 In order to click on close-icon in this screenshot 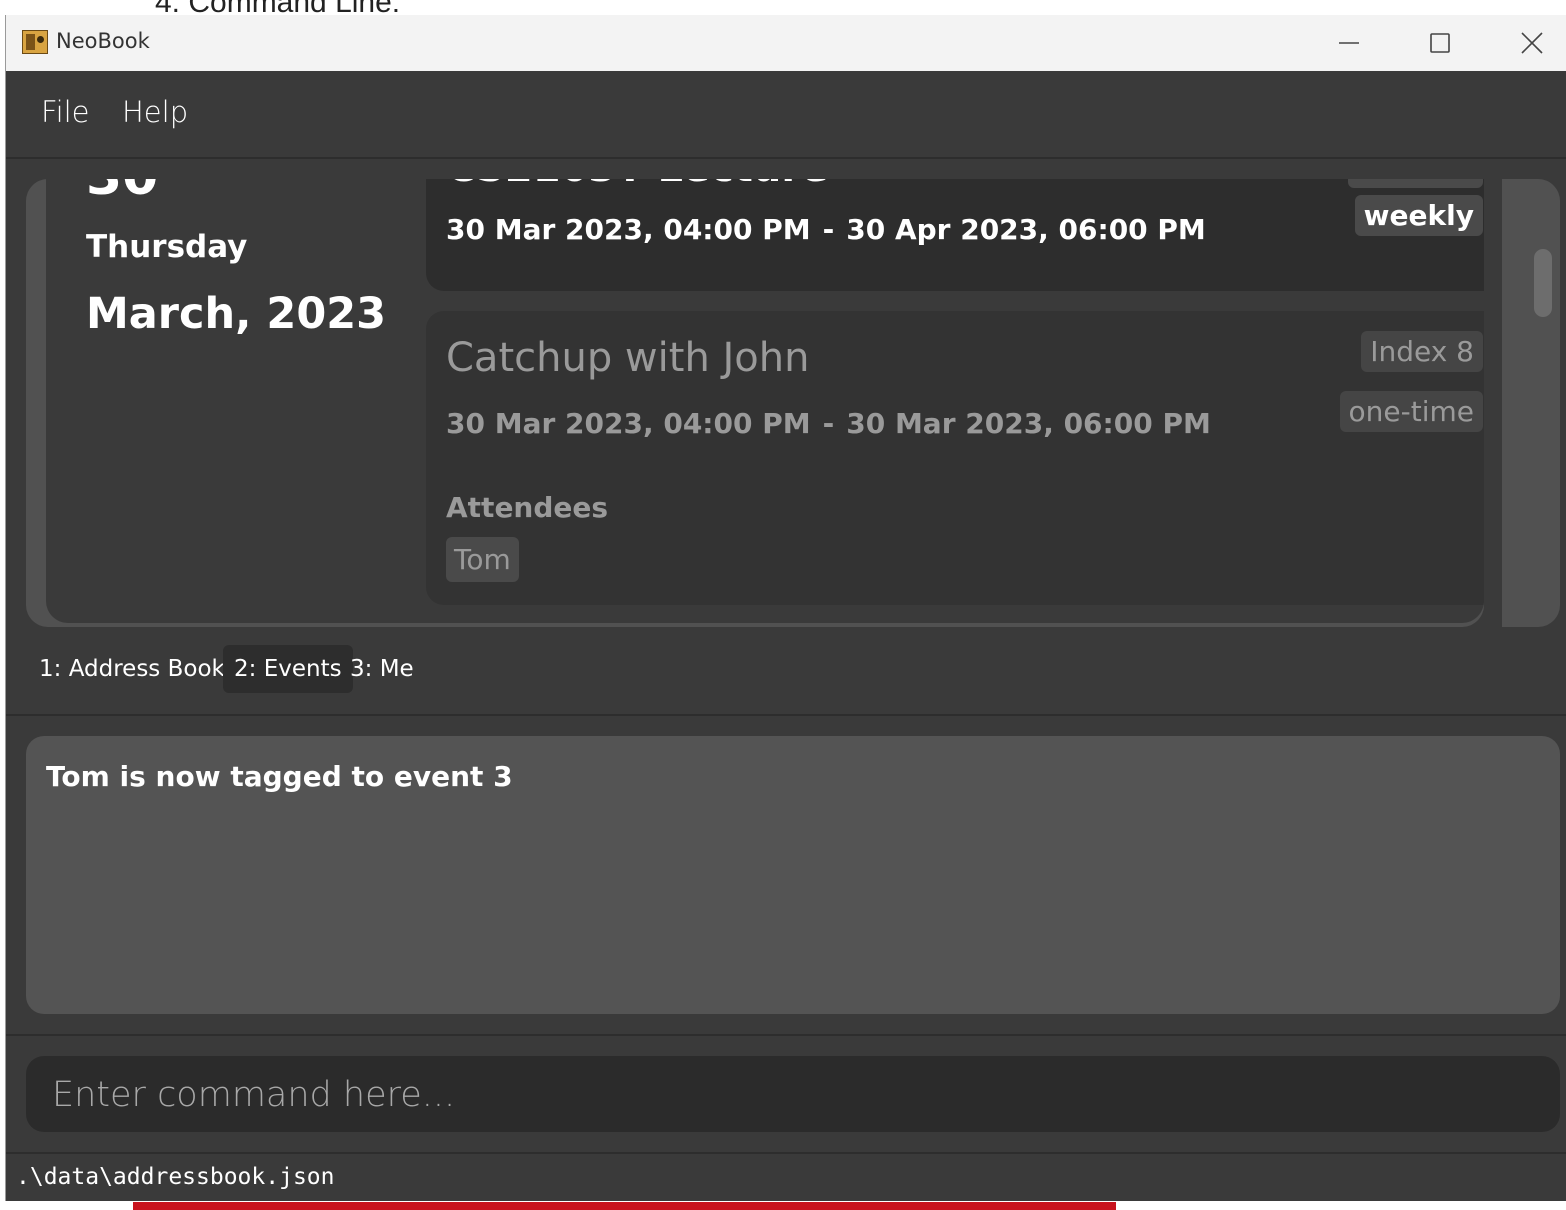, I will do `click(1532, 43)`.